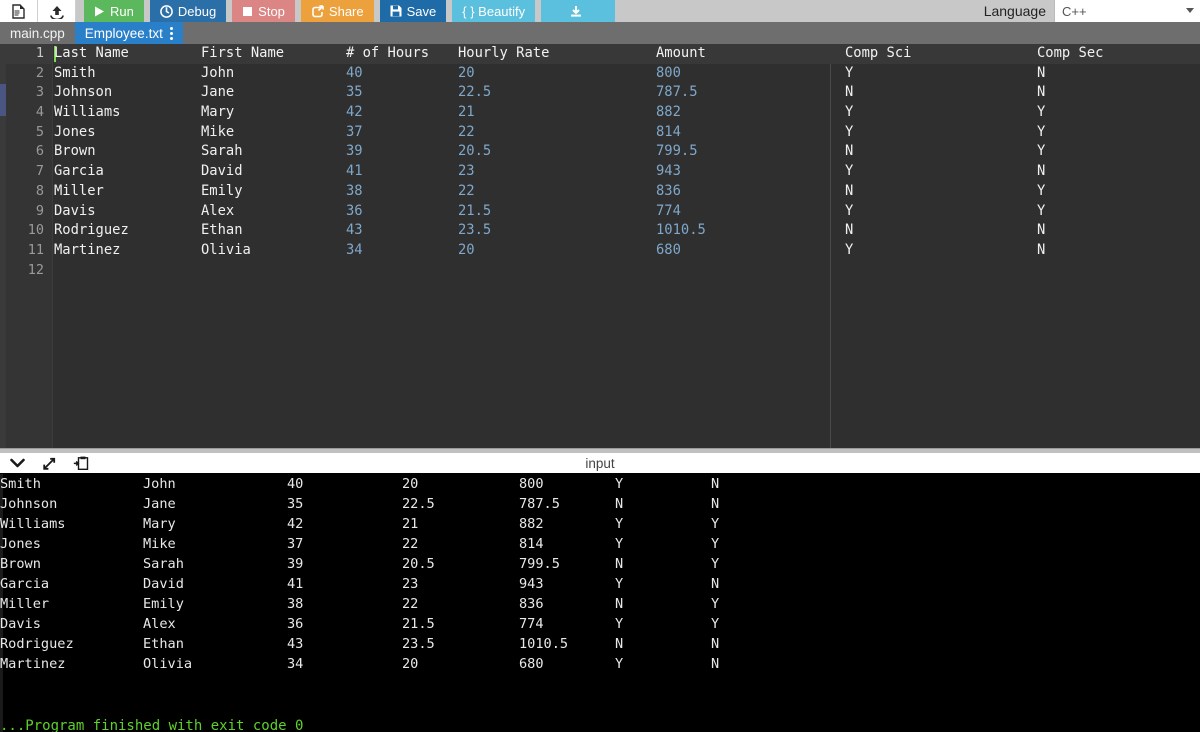 This screenshot has height=732, width=1200. Describe the element at coordinates (600, 644) in the screenshot. I see `console-row: Rodriguez Ethan 43 23.5 1010.5 N N` at that location.